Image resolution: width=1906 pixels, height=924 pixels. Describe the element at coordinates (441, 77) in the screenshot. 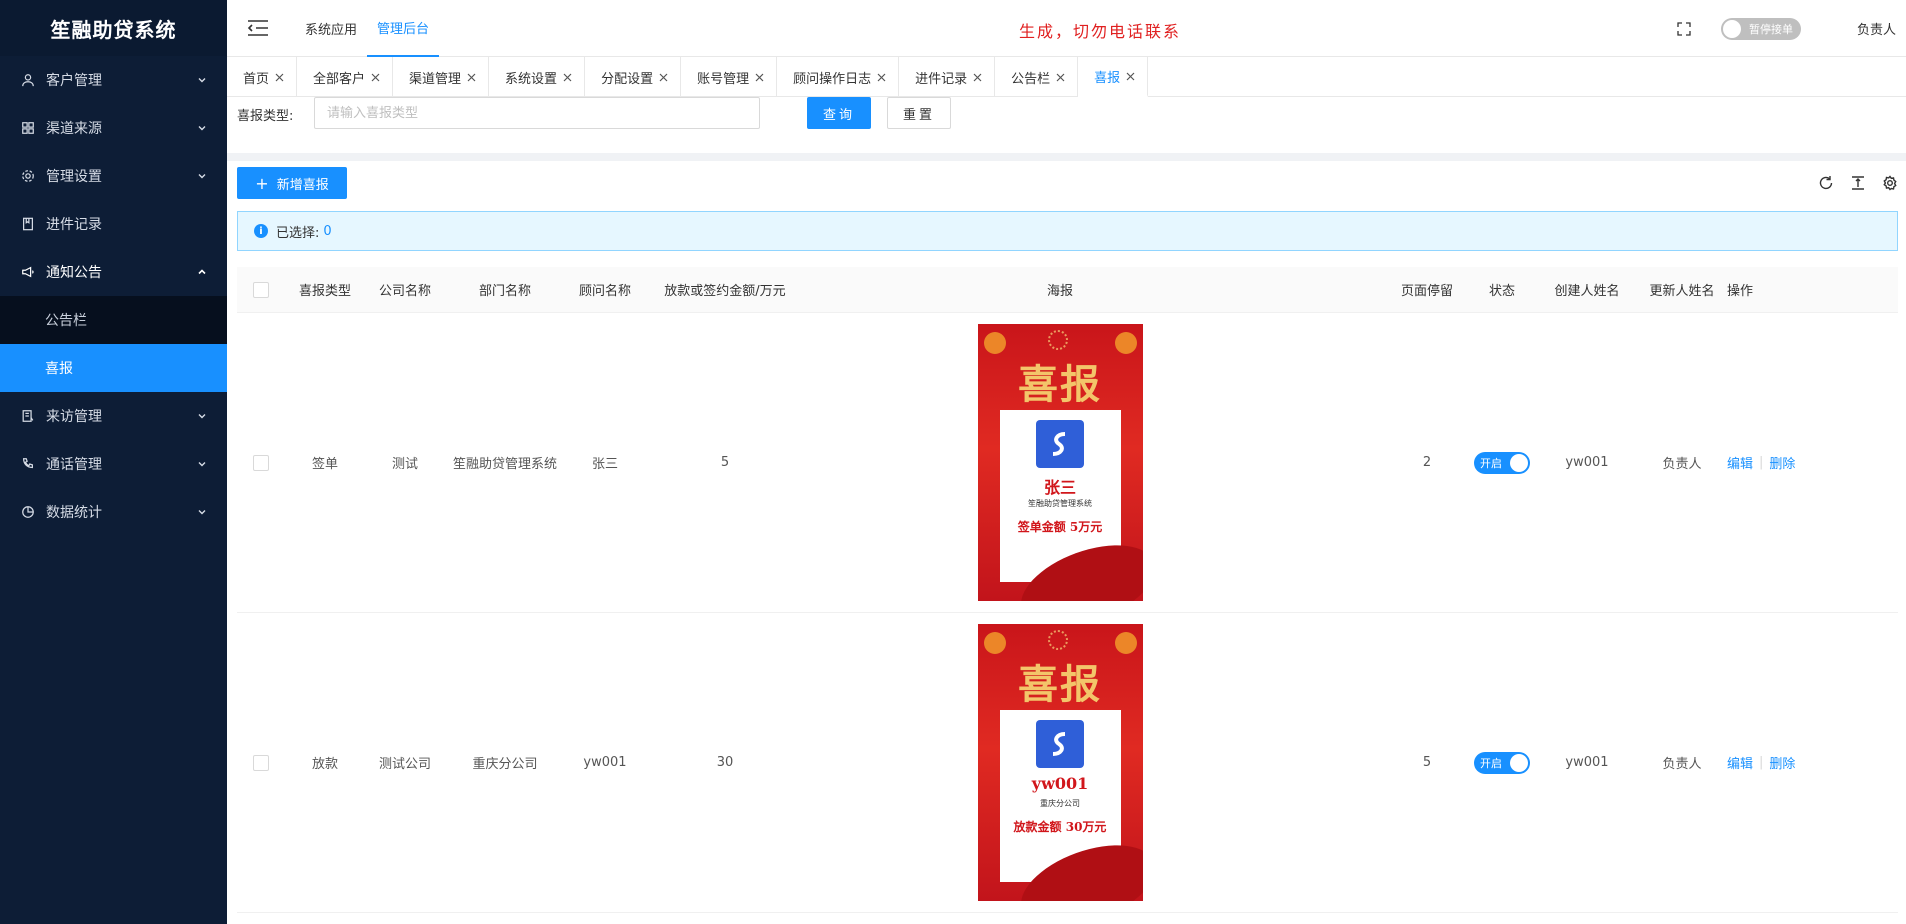

I see `tab-channels: 渠道管理` at that location.